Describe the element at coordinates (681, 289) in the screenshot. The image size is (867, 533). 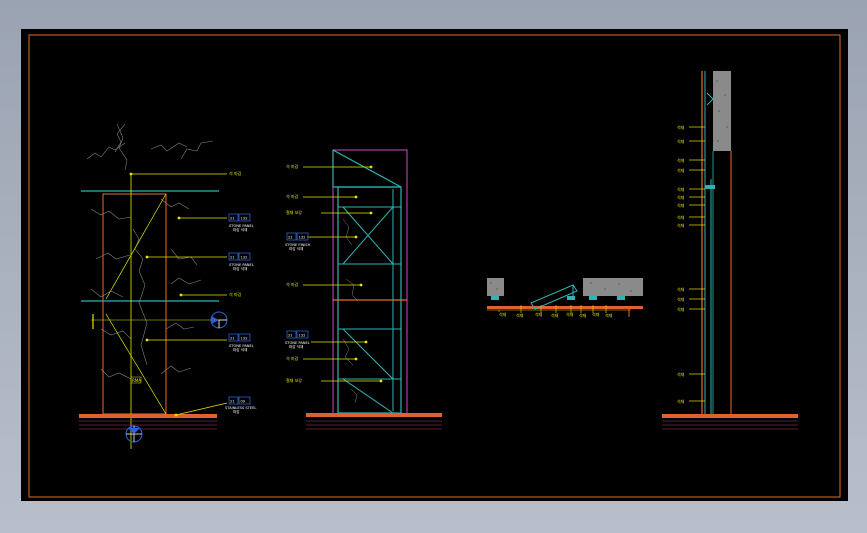
I see `wall-label-9: 석재` at that location.